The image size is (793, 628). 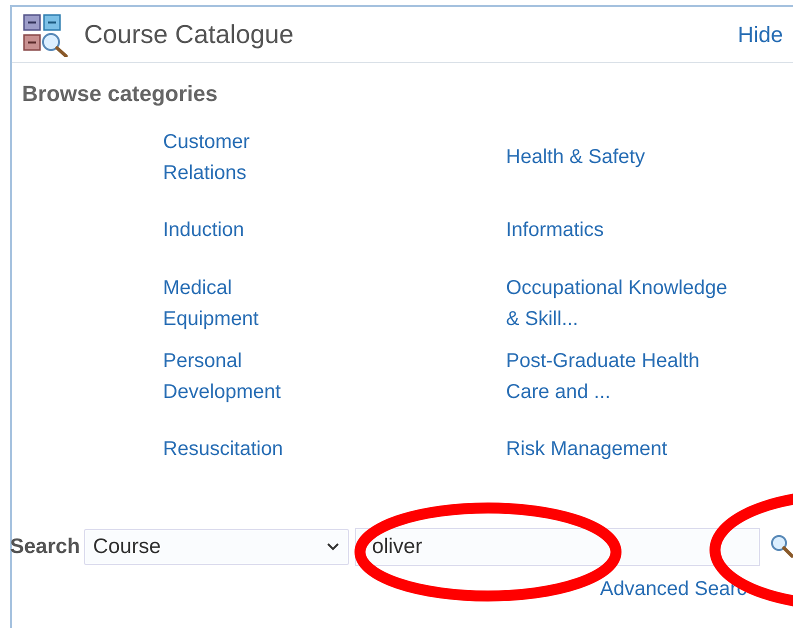 I want to click on category-link: Resuscitation, so click(x=248, y=449).